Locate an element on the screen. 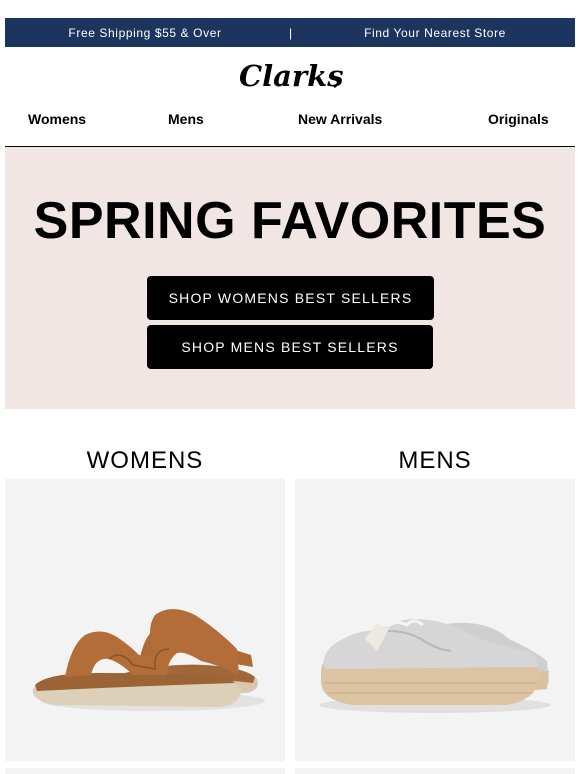 This screenshot has height=774, width=580. clarks-logo: Clarks is located at coordinates (290, 77).